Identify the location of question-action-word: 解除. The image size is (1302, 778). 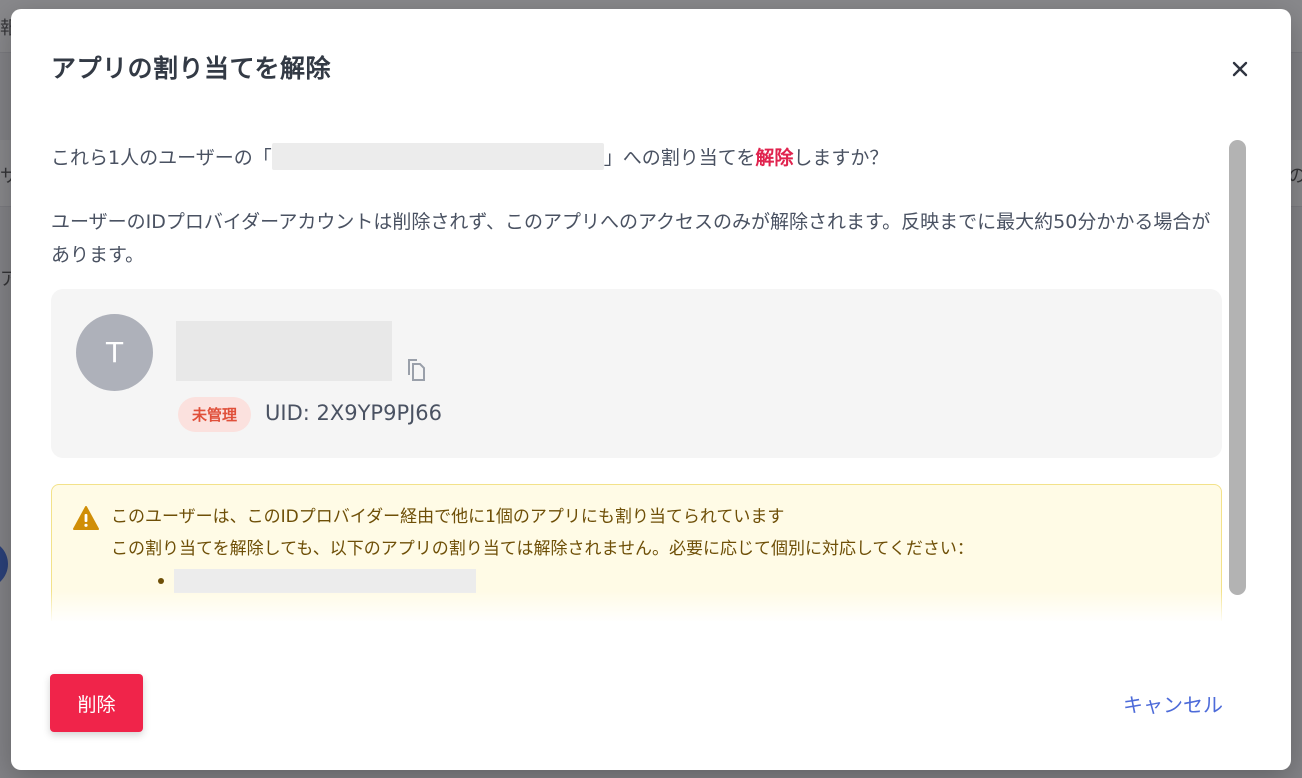
(774, 158).